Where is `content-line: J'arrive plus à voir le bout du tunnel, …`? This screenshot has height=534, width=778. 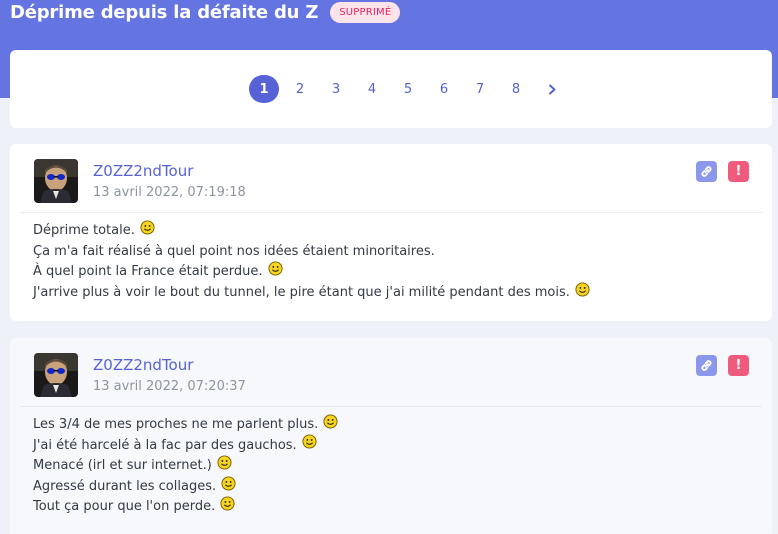 content-line: J'arrive plus à voir le bout du tunnel, … is located at coordinates (311, 293).